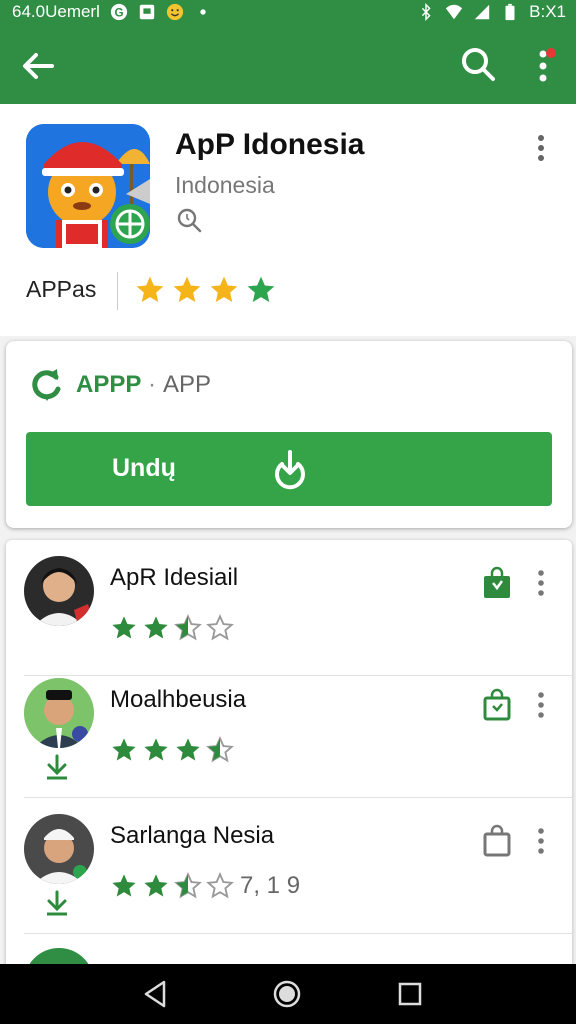 This screenshot has height=1024, width=576. What do you see at coordinates (109, 384) in the screenshot?
I see `brand-label: APPP` at bounding box center [109, 384].